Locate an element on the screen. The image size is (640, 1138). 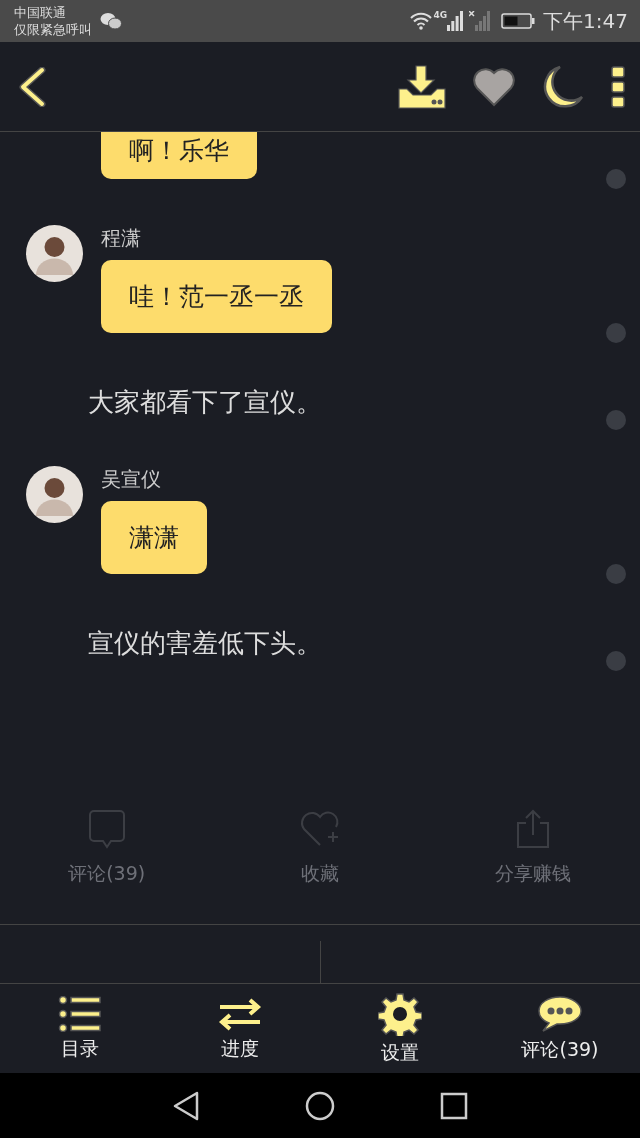
nav-tab: 评论(39) is located at coordinates (560, 1028).